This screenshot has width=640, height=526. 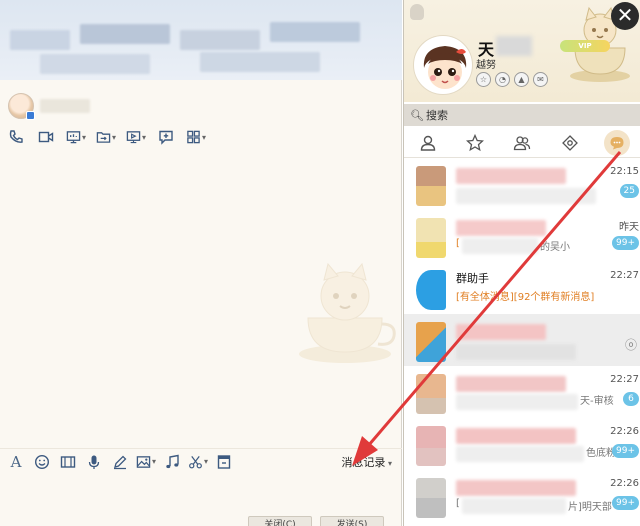 What do you see at coordinates (590, 507) in the screenshot?
I see `message-preview-suffix: 片]明天部` at bounding box center [590, 507].